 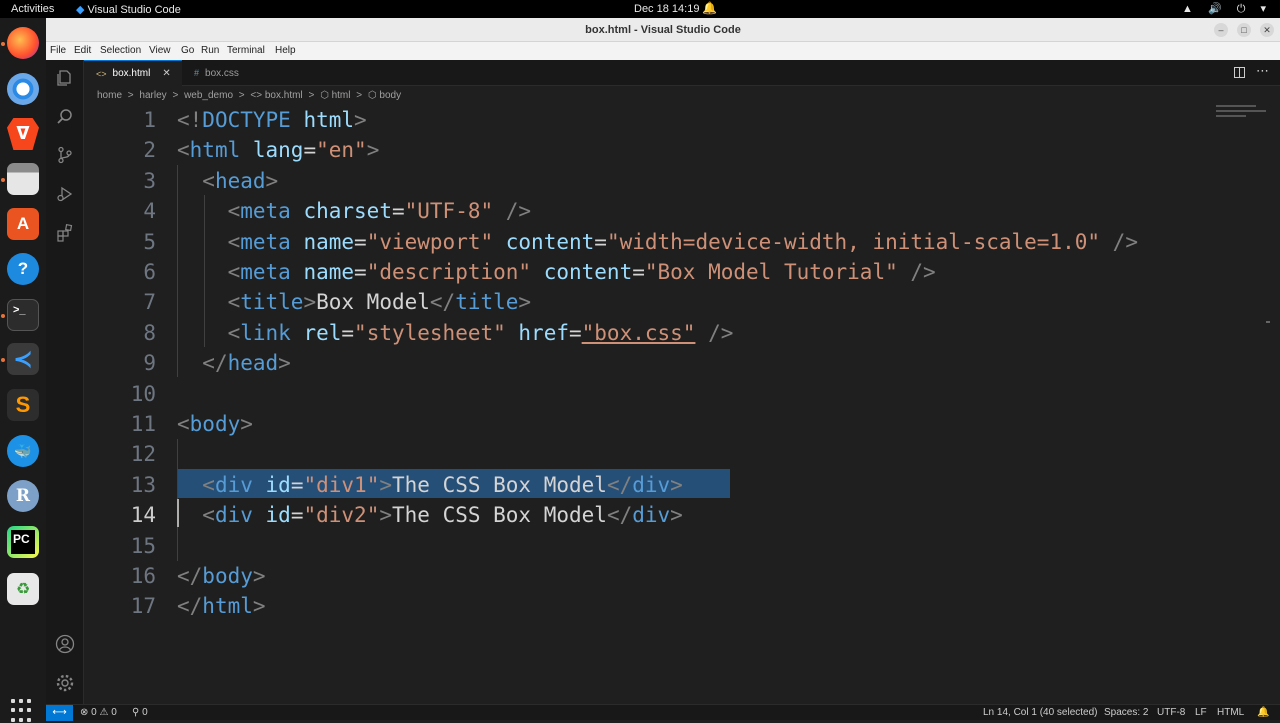 What do you see at coordinates (149, 241) in the screenshot?
I see `line-number: 5` at bounding box center [149, 241].